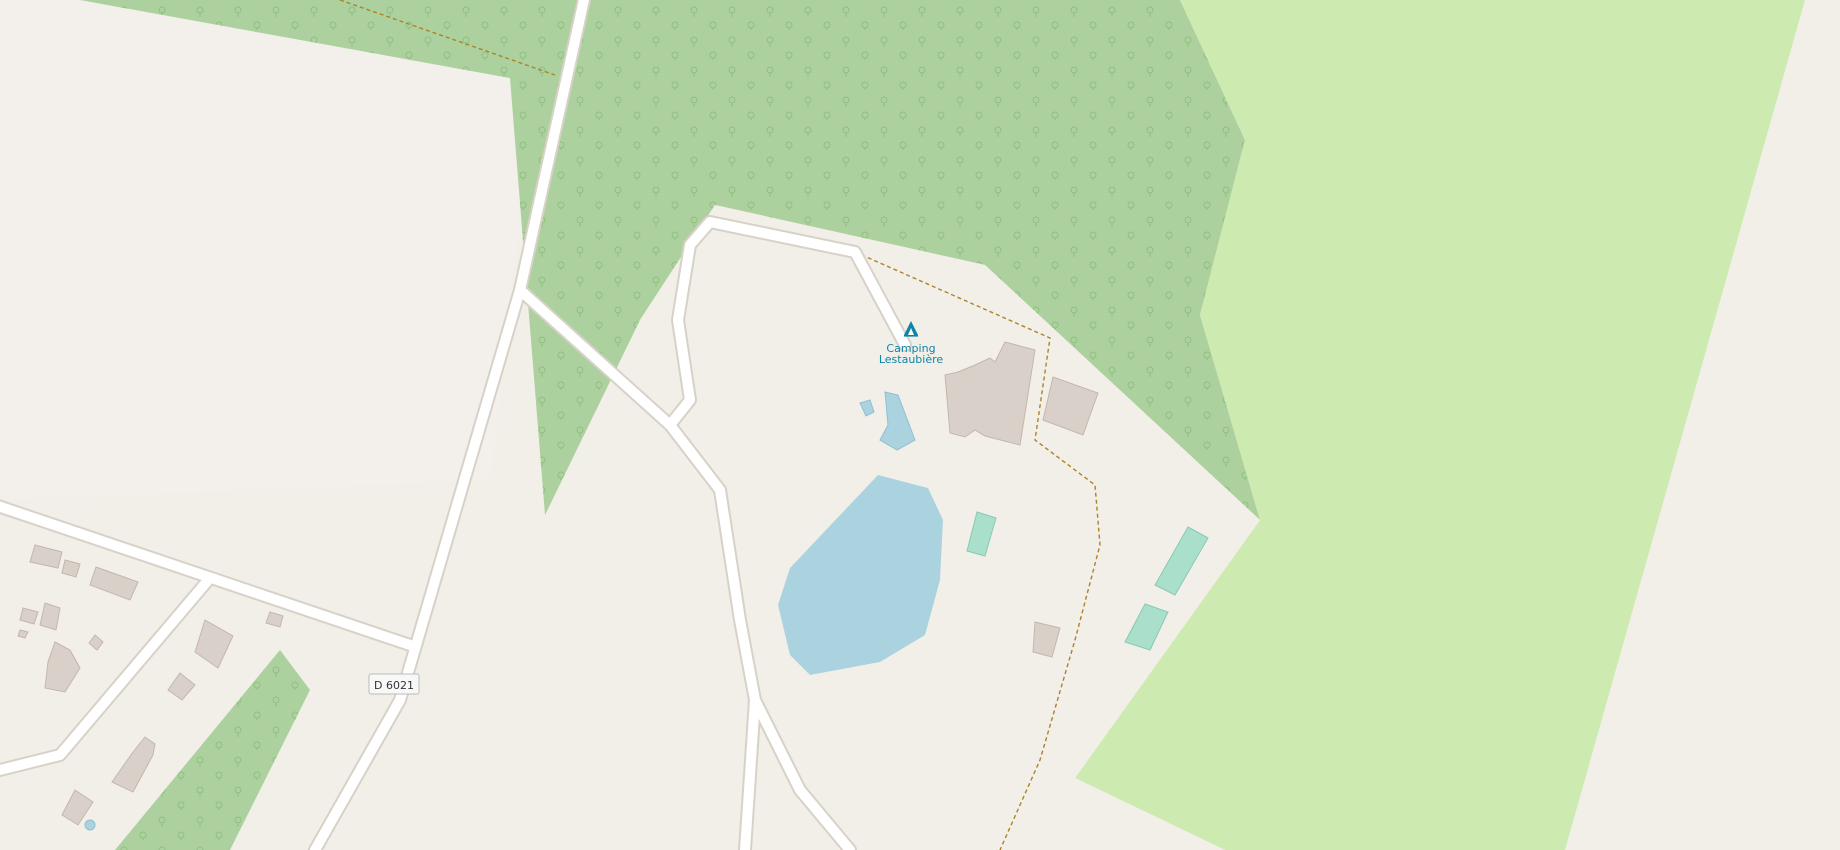  I want to click on road-ref-label: D 6021, so click(394, 685).